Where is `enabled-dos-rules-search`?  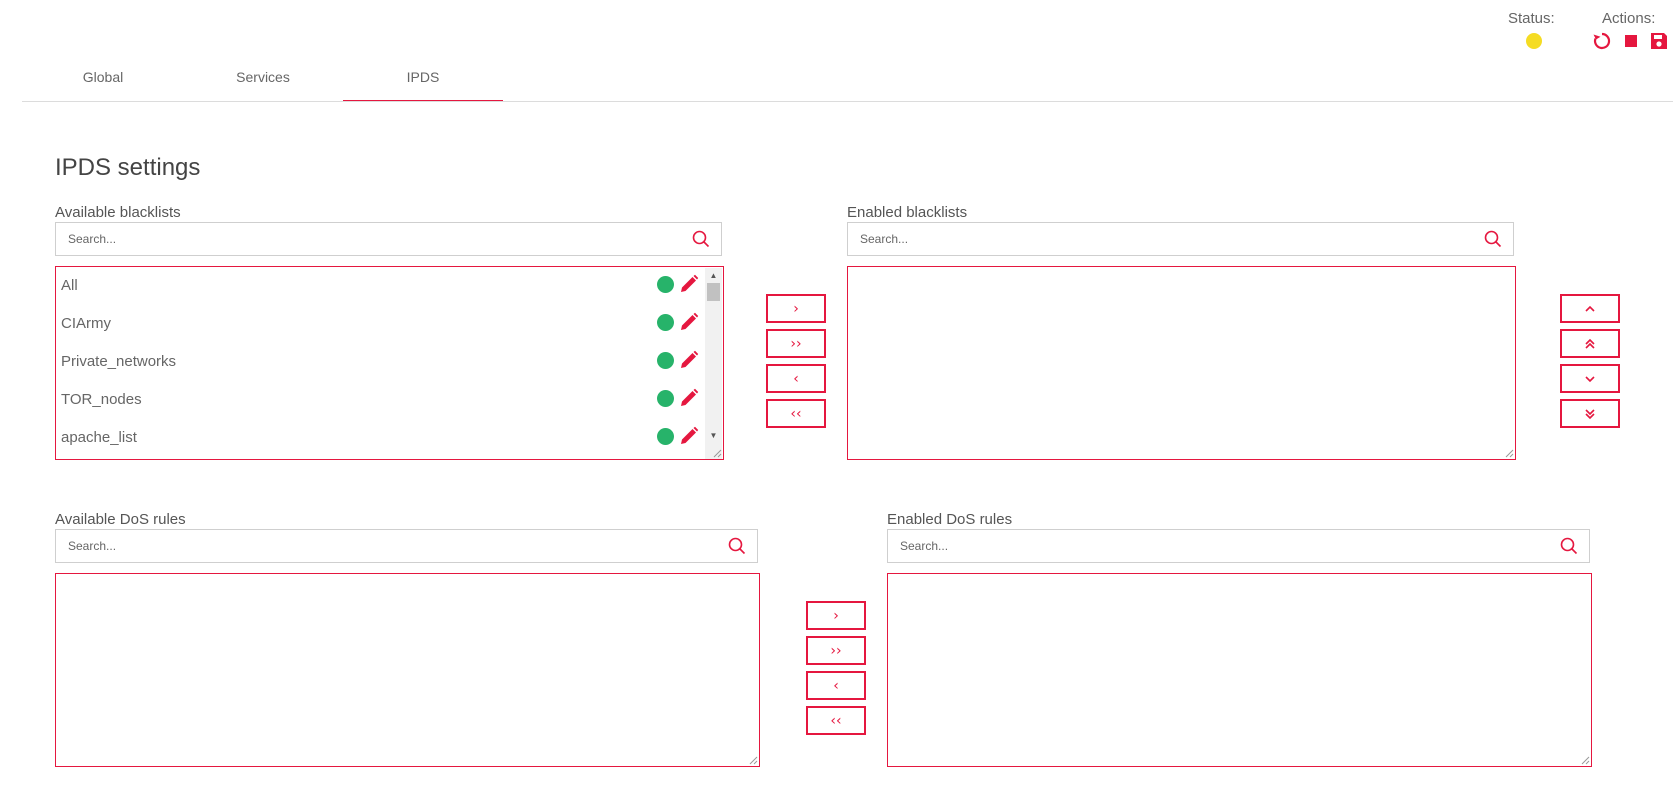 enabled-dos-rules-search is located at coordinates (1238, 546).